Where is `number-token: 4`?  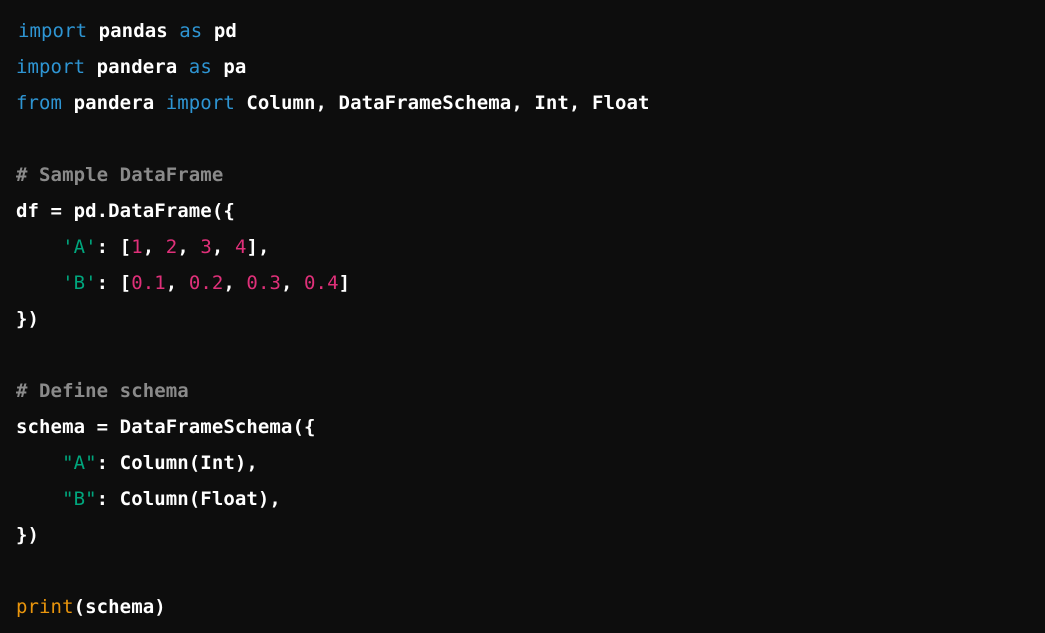 number-token: 4 is located at coordinates (240, 247).